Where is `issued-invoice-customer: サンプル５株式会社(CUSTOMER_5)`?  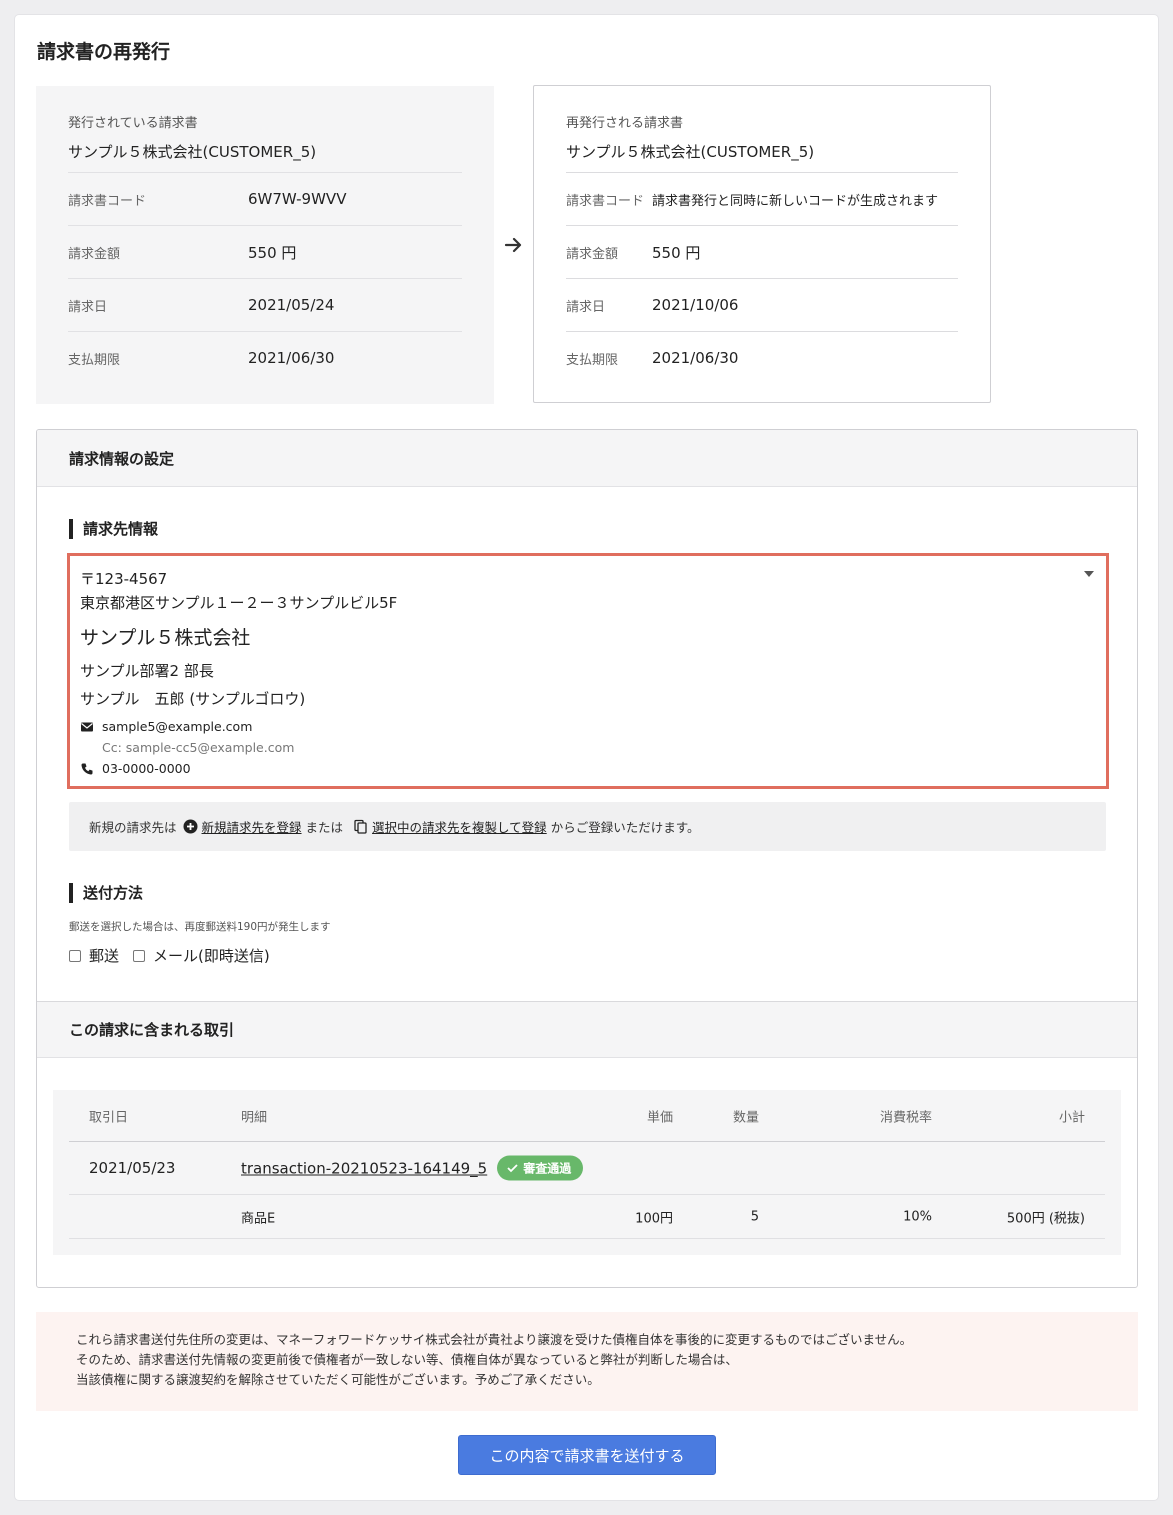 issued-invoice-customer: サンプル５株式会社(CUSTOMER_5) is located at coordinates (192, 152).